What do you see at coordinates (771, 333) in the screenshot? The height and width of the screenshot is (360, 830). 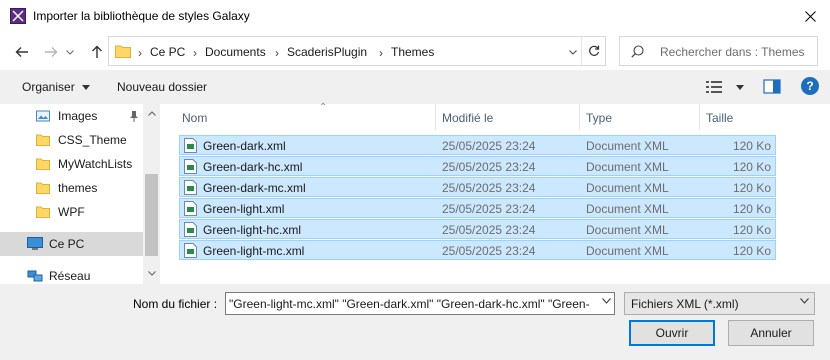 I see `cancel-button: Annuler` at bounding box center [771, 333].